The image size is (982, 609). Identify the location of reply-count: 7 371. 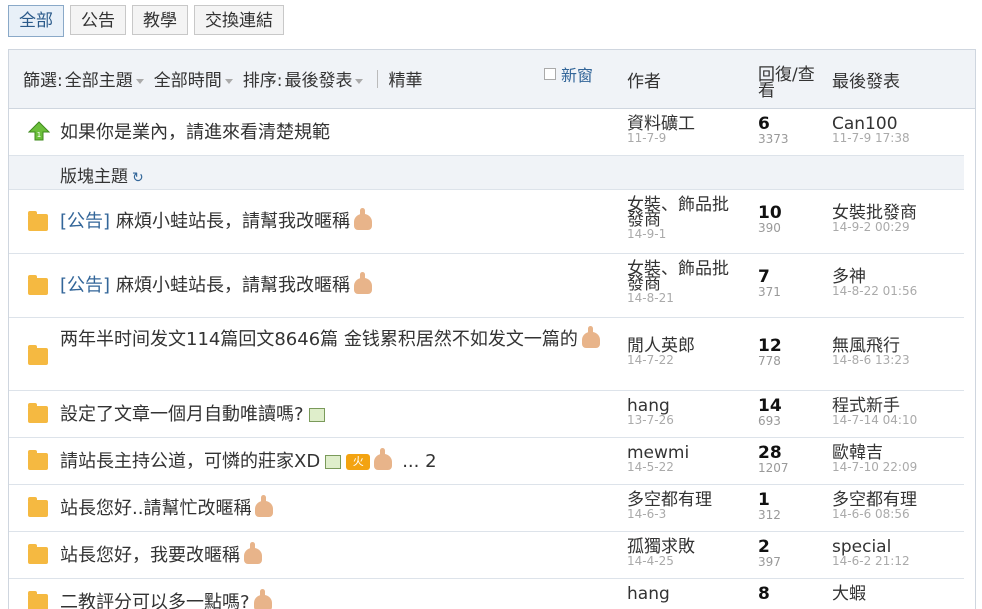
(769, 283).